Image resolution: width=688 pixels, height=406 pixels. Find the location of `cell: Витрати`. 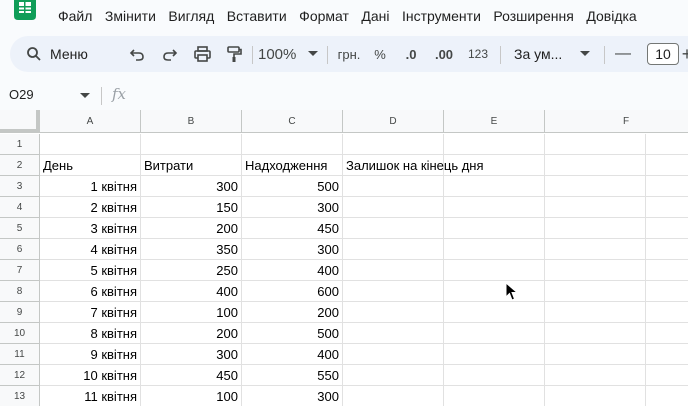

cell: Витрати is located at coordinates (191, 165).